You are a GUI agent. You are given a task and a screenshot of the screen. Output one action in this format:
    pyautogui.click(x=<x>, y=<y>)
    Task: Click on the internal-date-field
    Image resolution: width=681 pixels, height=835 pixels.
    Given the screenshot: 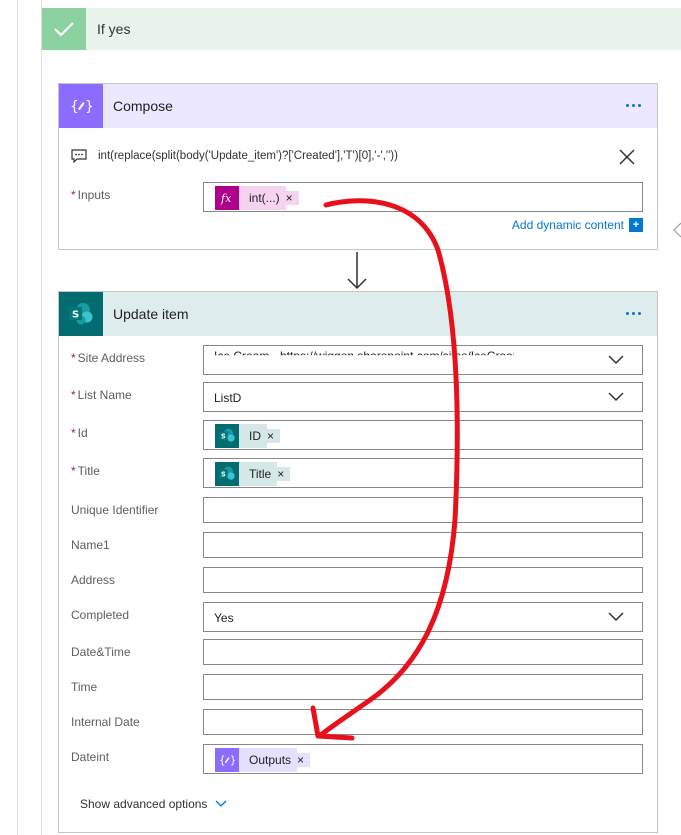 What is the action you would take?
    pyautogui.click(x=423, y=722)
    